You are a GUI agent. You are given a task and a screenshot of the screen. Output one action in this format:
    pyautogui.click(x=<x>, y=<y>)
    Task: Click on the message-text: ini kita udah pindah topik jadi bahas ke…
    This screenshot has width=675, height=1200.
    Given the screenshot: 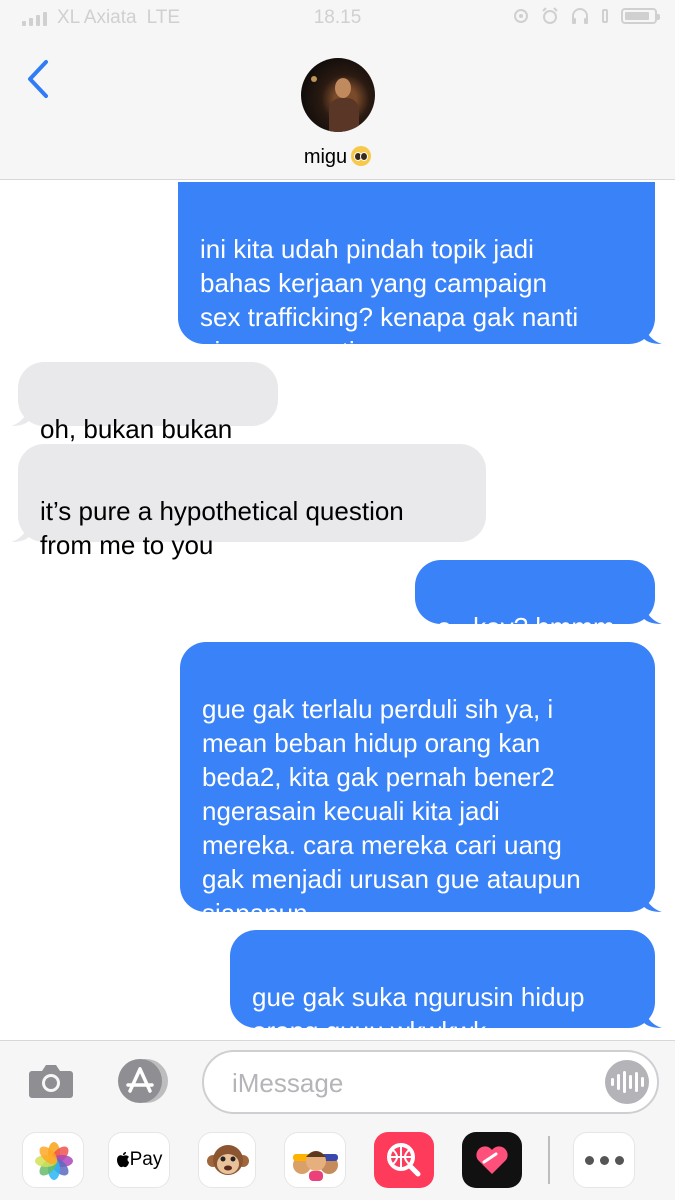 What is the action you would take?
    pyautogui.click(x=389, y=300)
    